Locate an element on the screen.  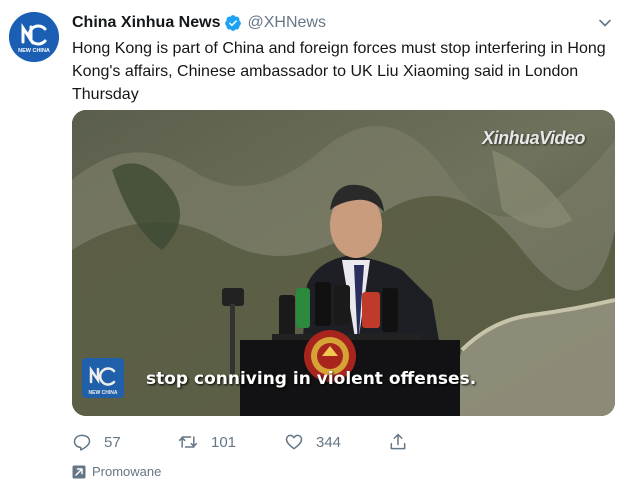
tweet-actions: 57 101 344 is located at coordinates (342, 443).